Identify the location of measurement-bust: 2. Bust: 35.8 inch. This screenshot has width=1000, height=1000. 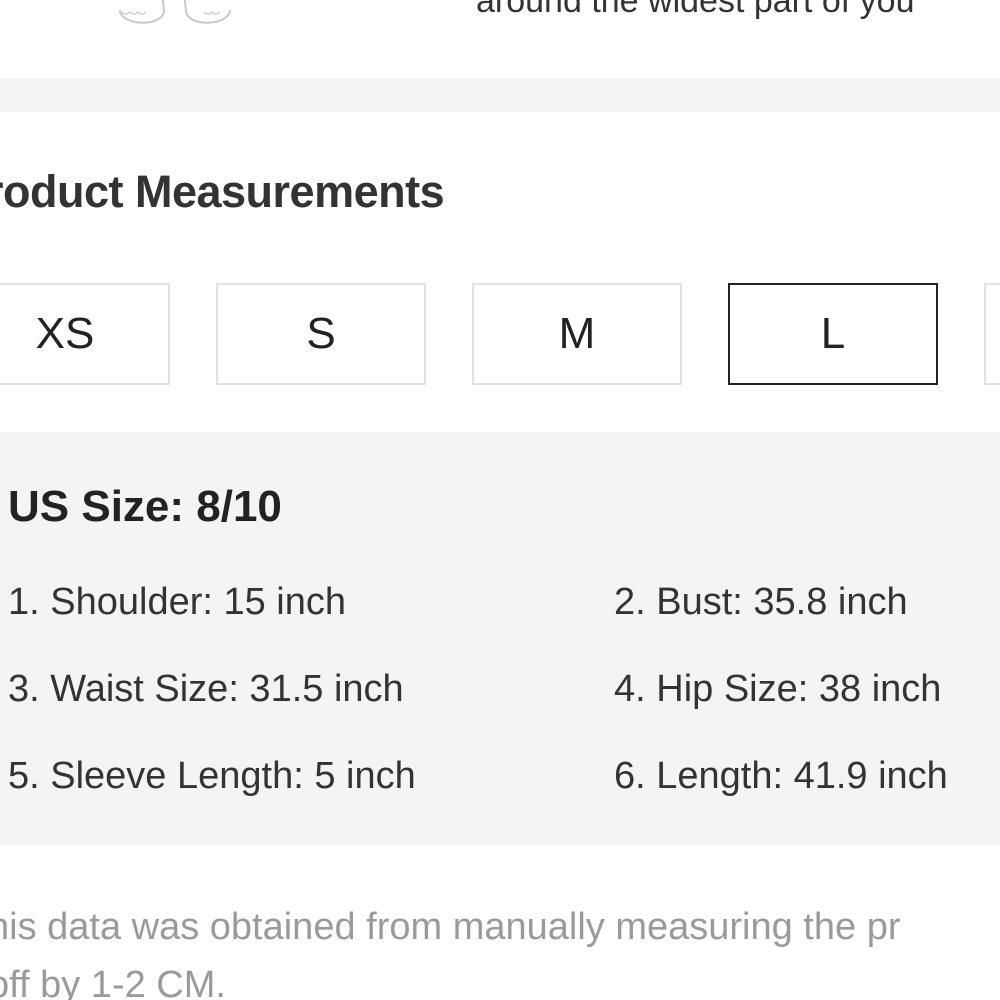
(761, 602).